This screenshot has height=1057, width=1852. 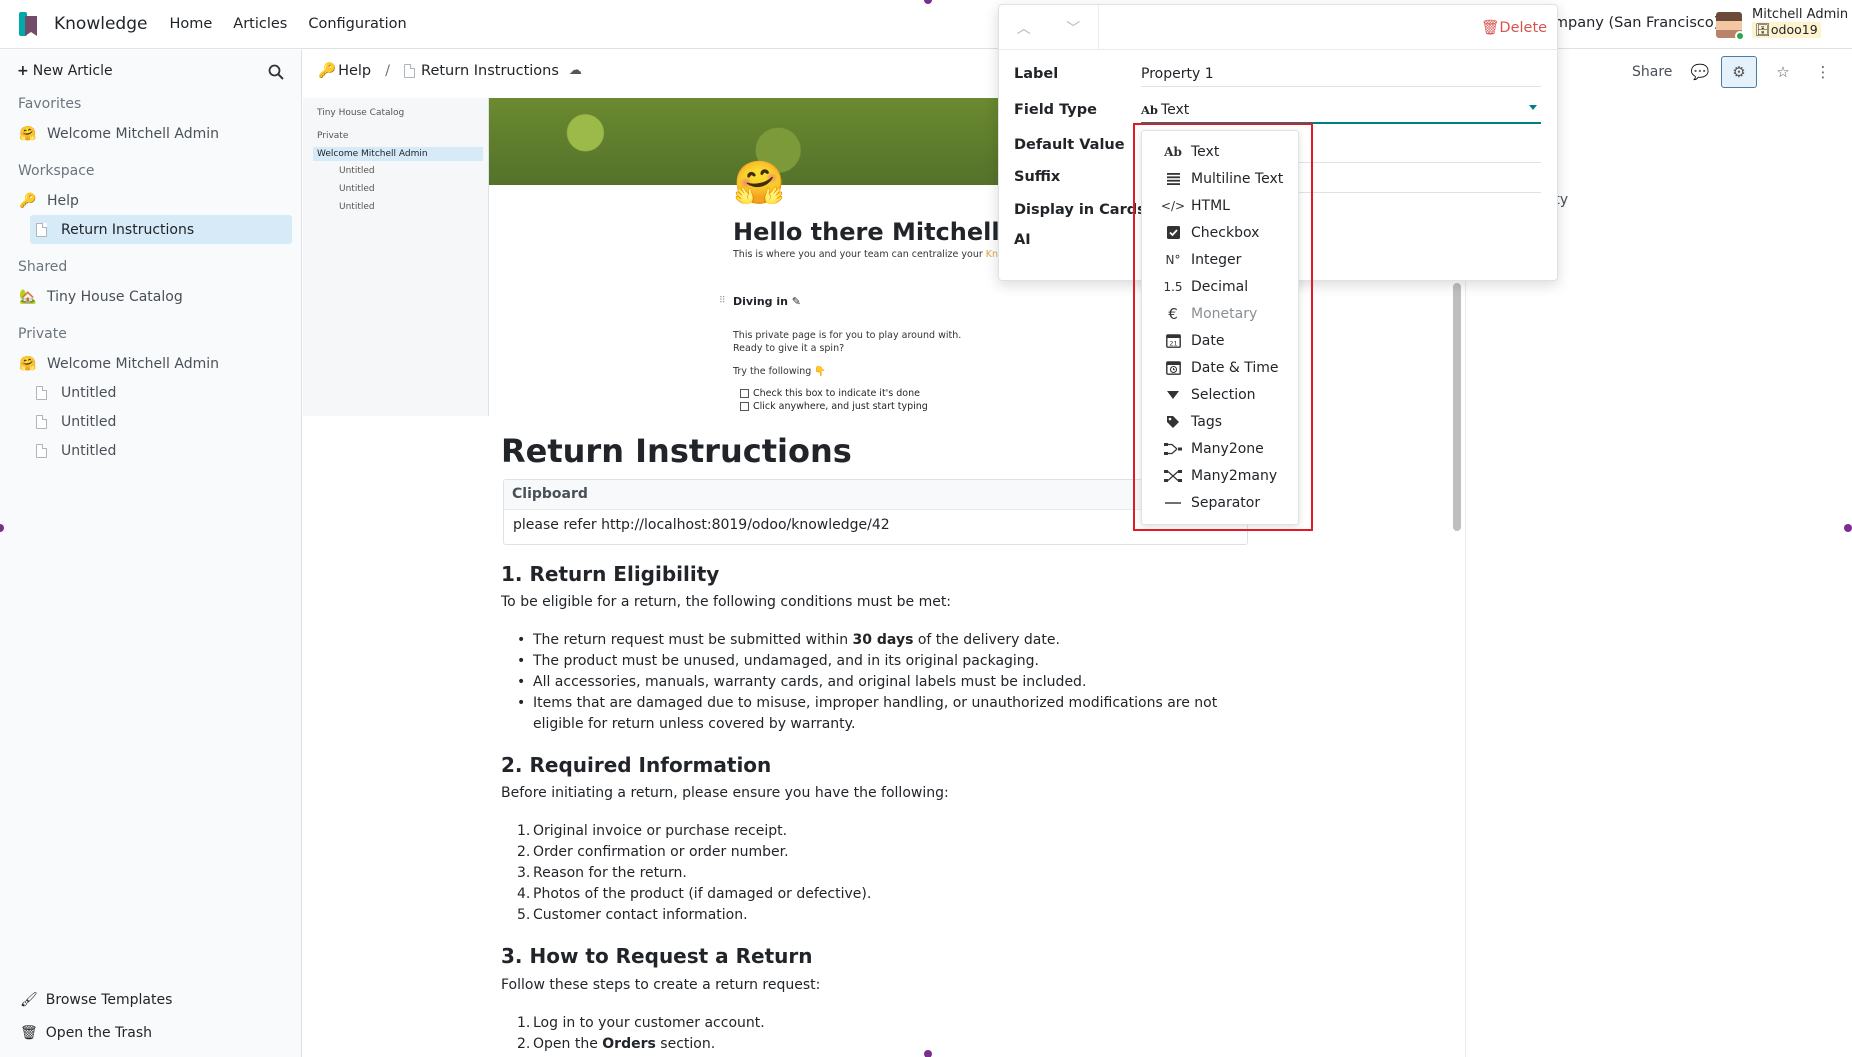 What do you see at coordinates (1278, 27) in the screenshot?
I see `popover-header: ︿ ﹀ 🗑Delete` at bounding box center [1278, 27].